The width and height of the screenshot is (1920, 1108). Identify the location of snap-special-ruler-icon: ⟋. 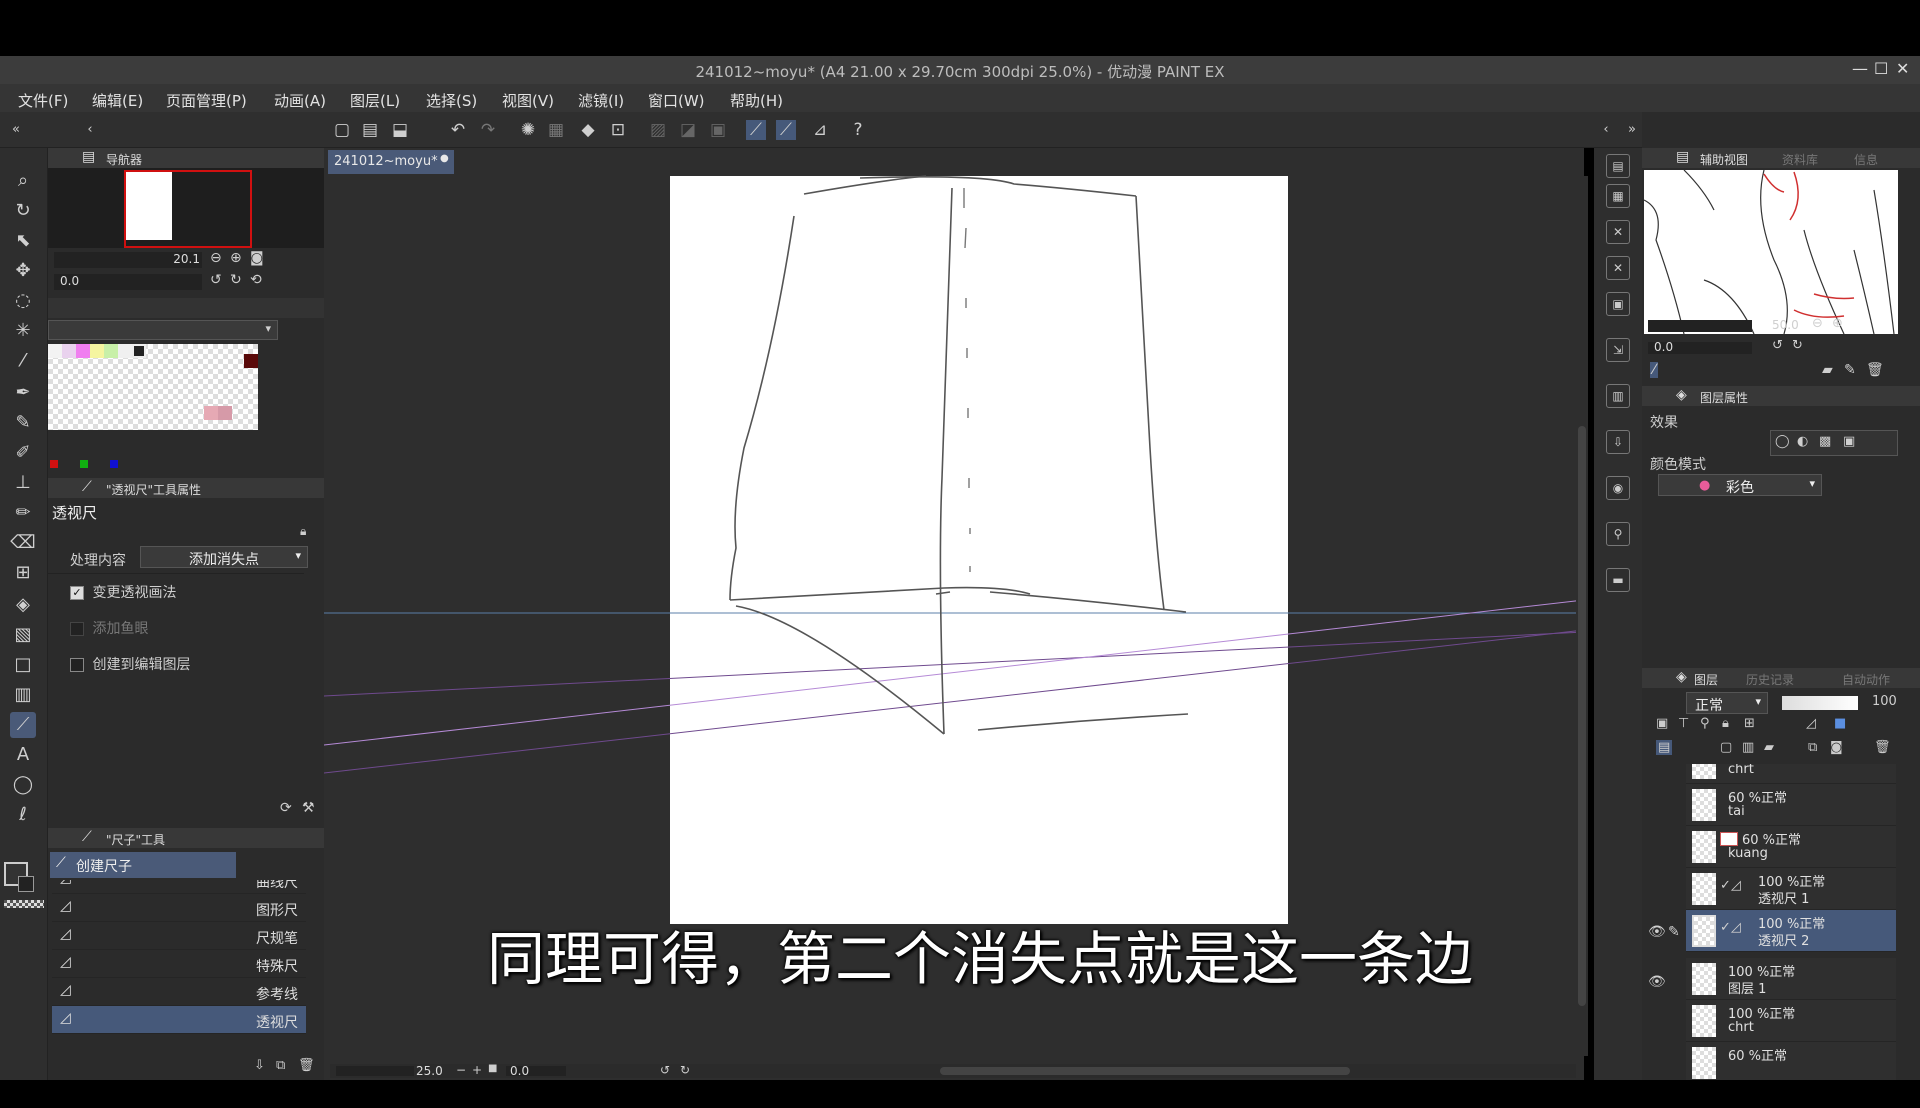
(786, 130).